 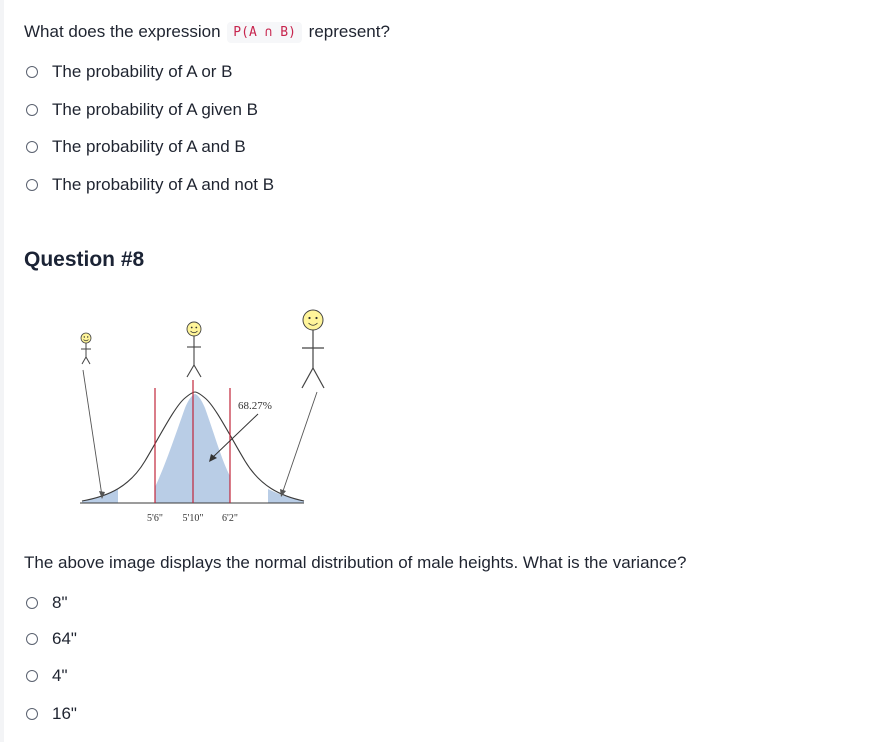 What do you see at coordinates (60, 602) in the screenshot?
I see `option-label: 8"` at bounding box center [60, 602].